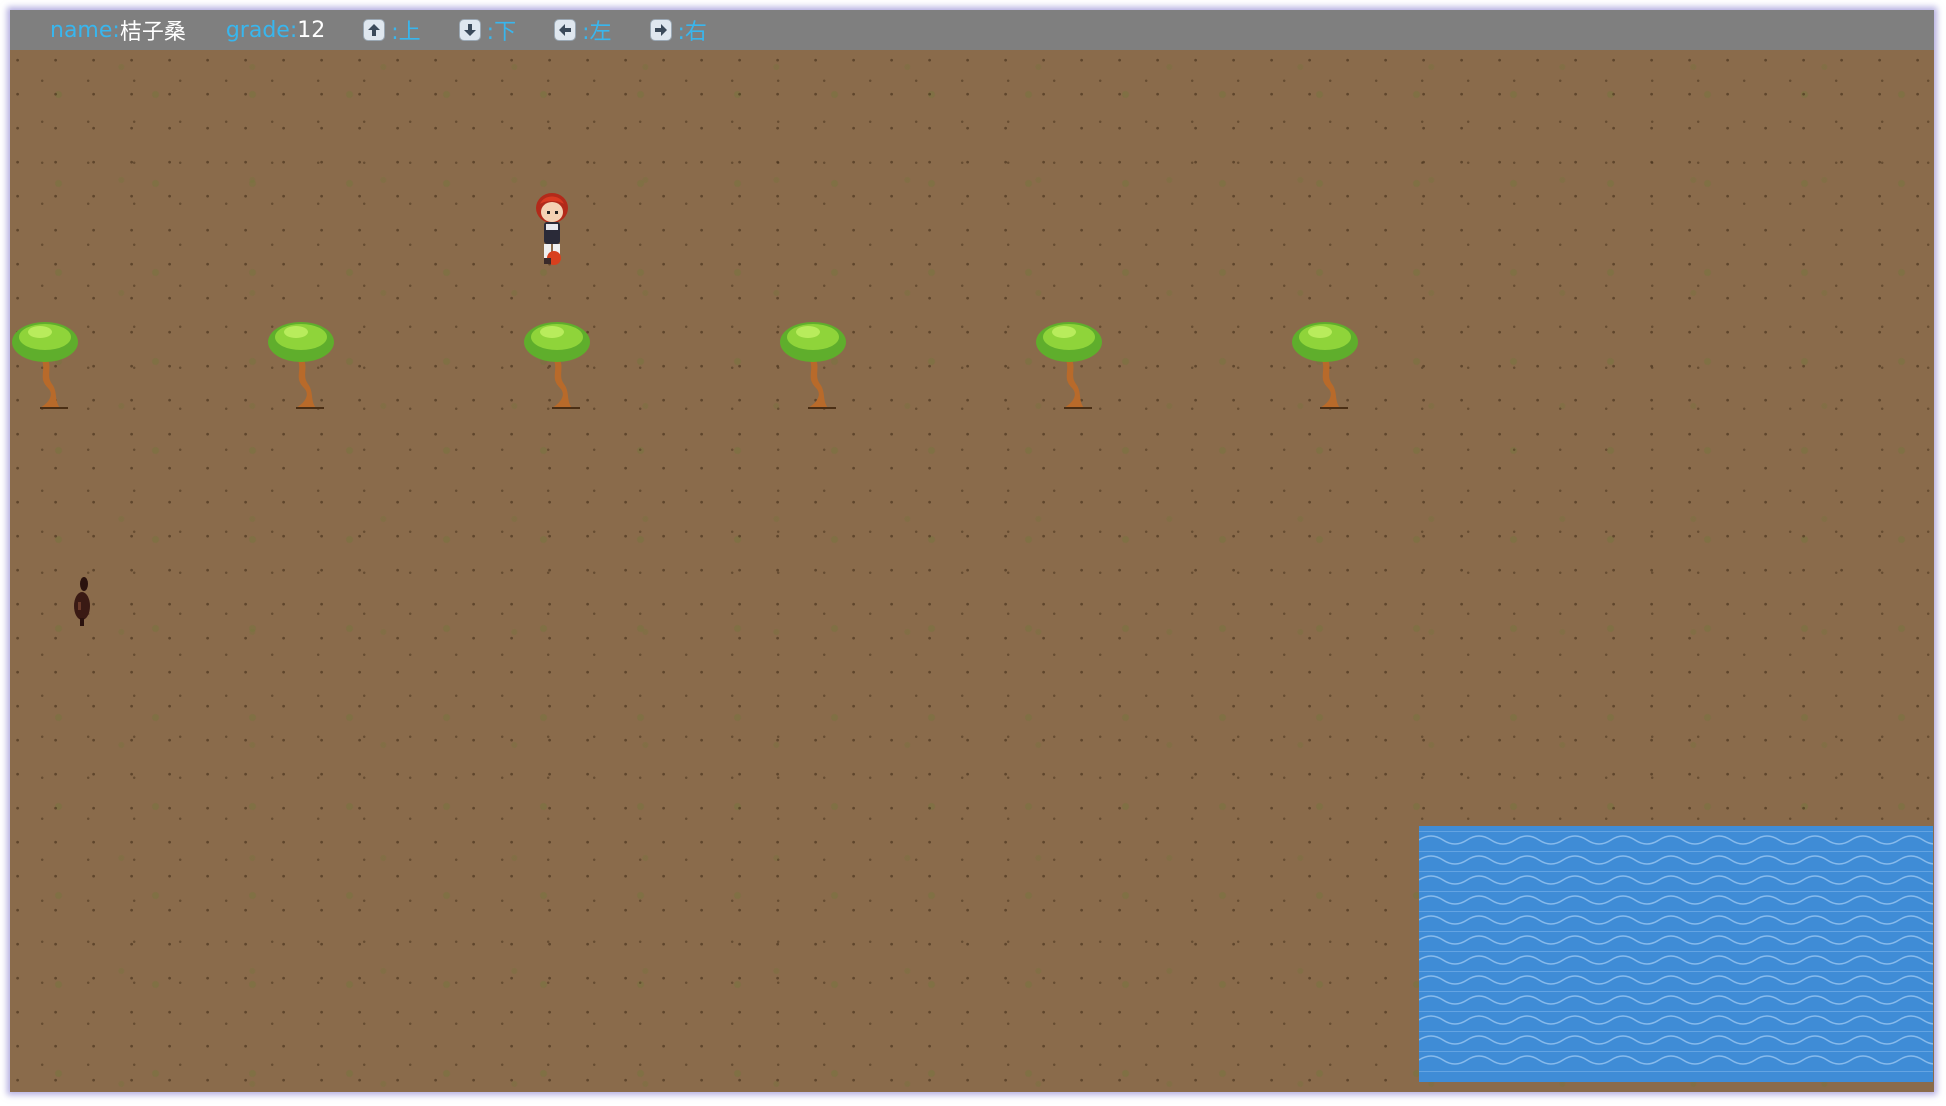 This screenshot has height=1106, width=1946. What do you see at coordinates (152, 32) in the screenshot?
I see `name-value: 桔子桑` at bounding box center [152, 32].